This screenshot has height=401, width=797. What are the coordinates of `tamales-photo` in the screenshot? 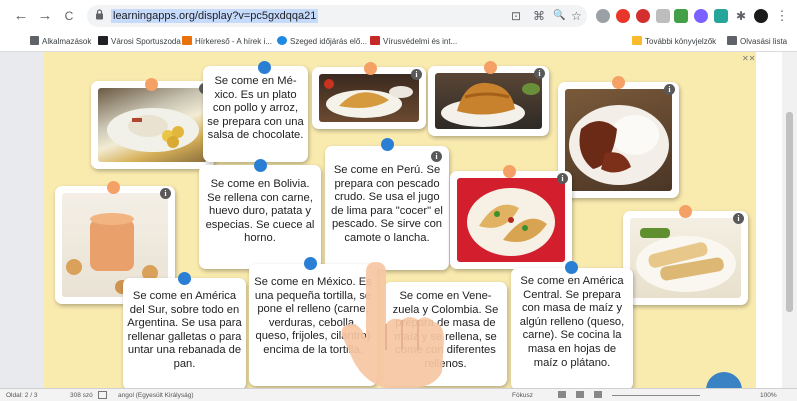 It's located at (685, 258).